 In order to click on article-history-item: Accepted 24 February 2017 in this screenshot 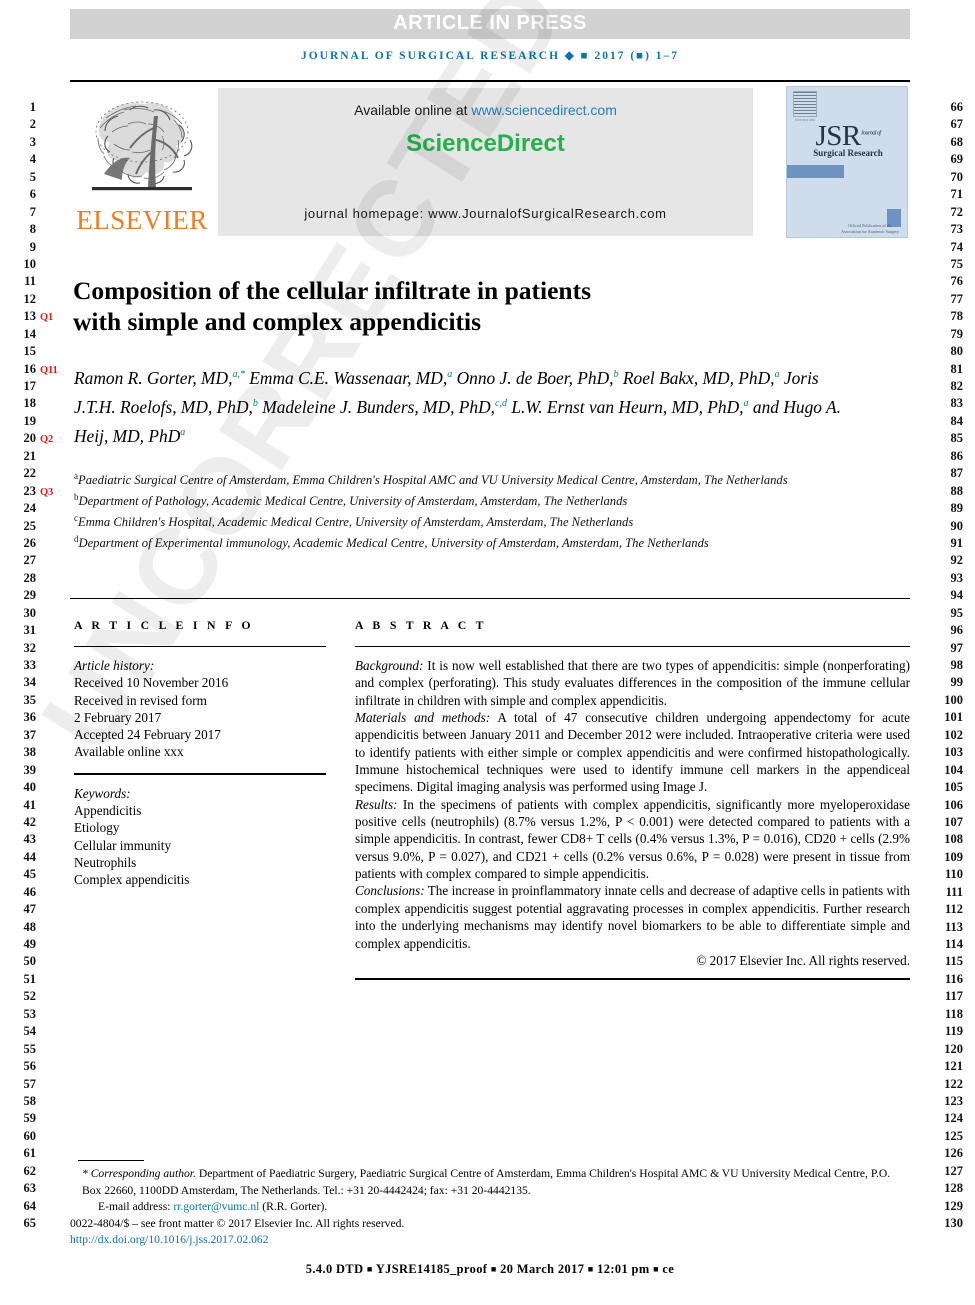, I will do `click(147, 735)`.